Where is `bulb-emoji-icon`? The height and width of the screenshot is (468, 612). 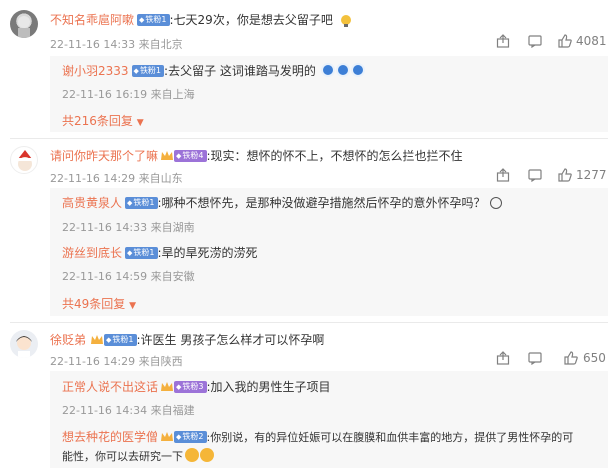
bulb-emoji-icon is located at coordinates (345, 20).